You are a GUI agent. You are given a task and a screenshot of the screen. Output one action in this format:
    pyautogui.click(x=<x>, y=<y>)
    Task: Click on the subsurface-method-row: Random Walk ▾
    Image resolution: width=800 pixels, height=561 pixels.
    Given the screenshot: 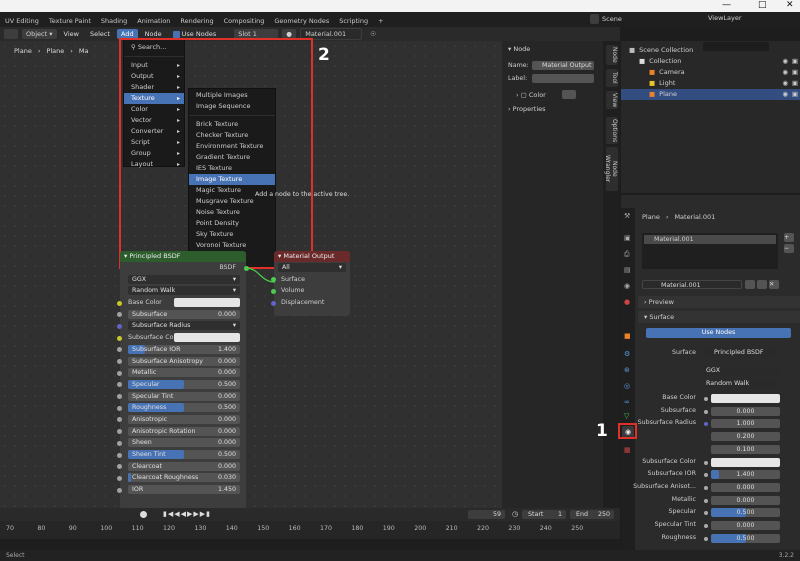 What is the action you would take?
    pyautogui.click(x=183, y=291)
    